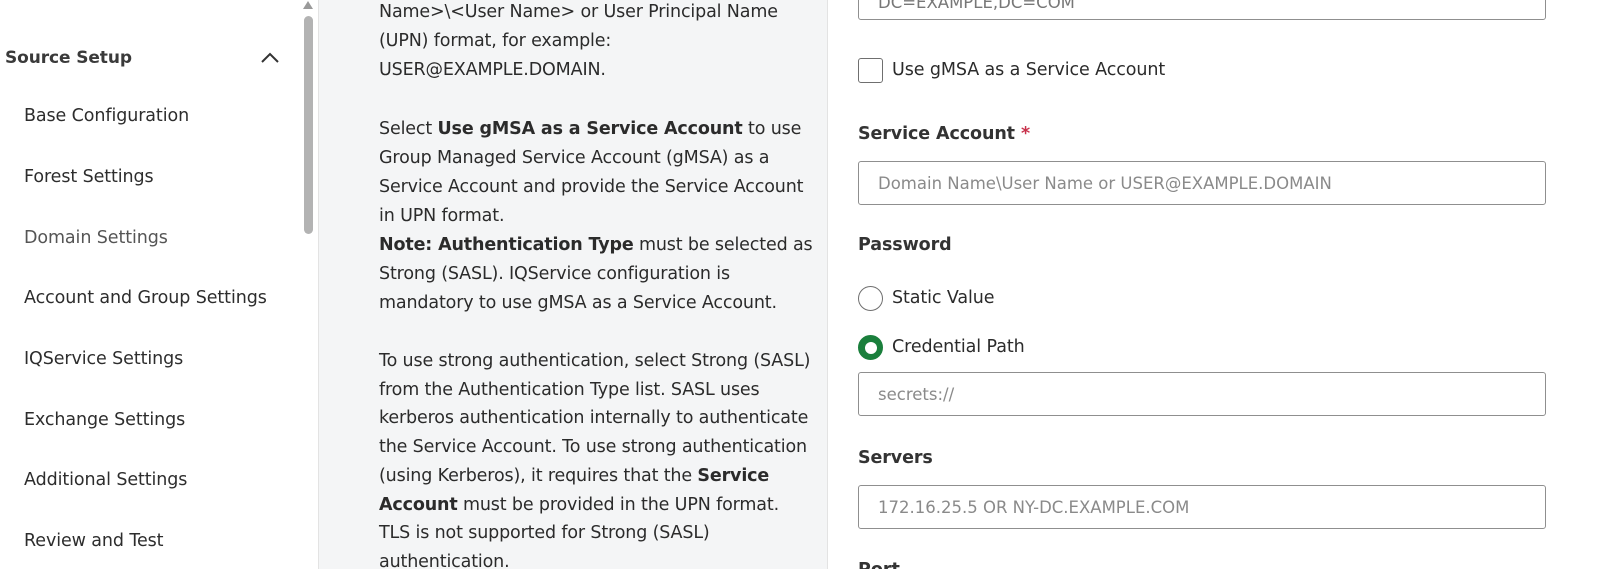  I want to click on gmsa-bold-term: Use gMSA as a Service Account, so click(590, 129).